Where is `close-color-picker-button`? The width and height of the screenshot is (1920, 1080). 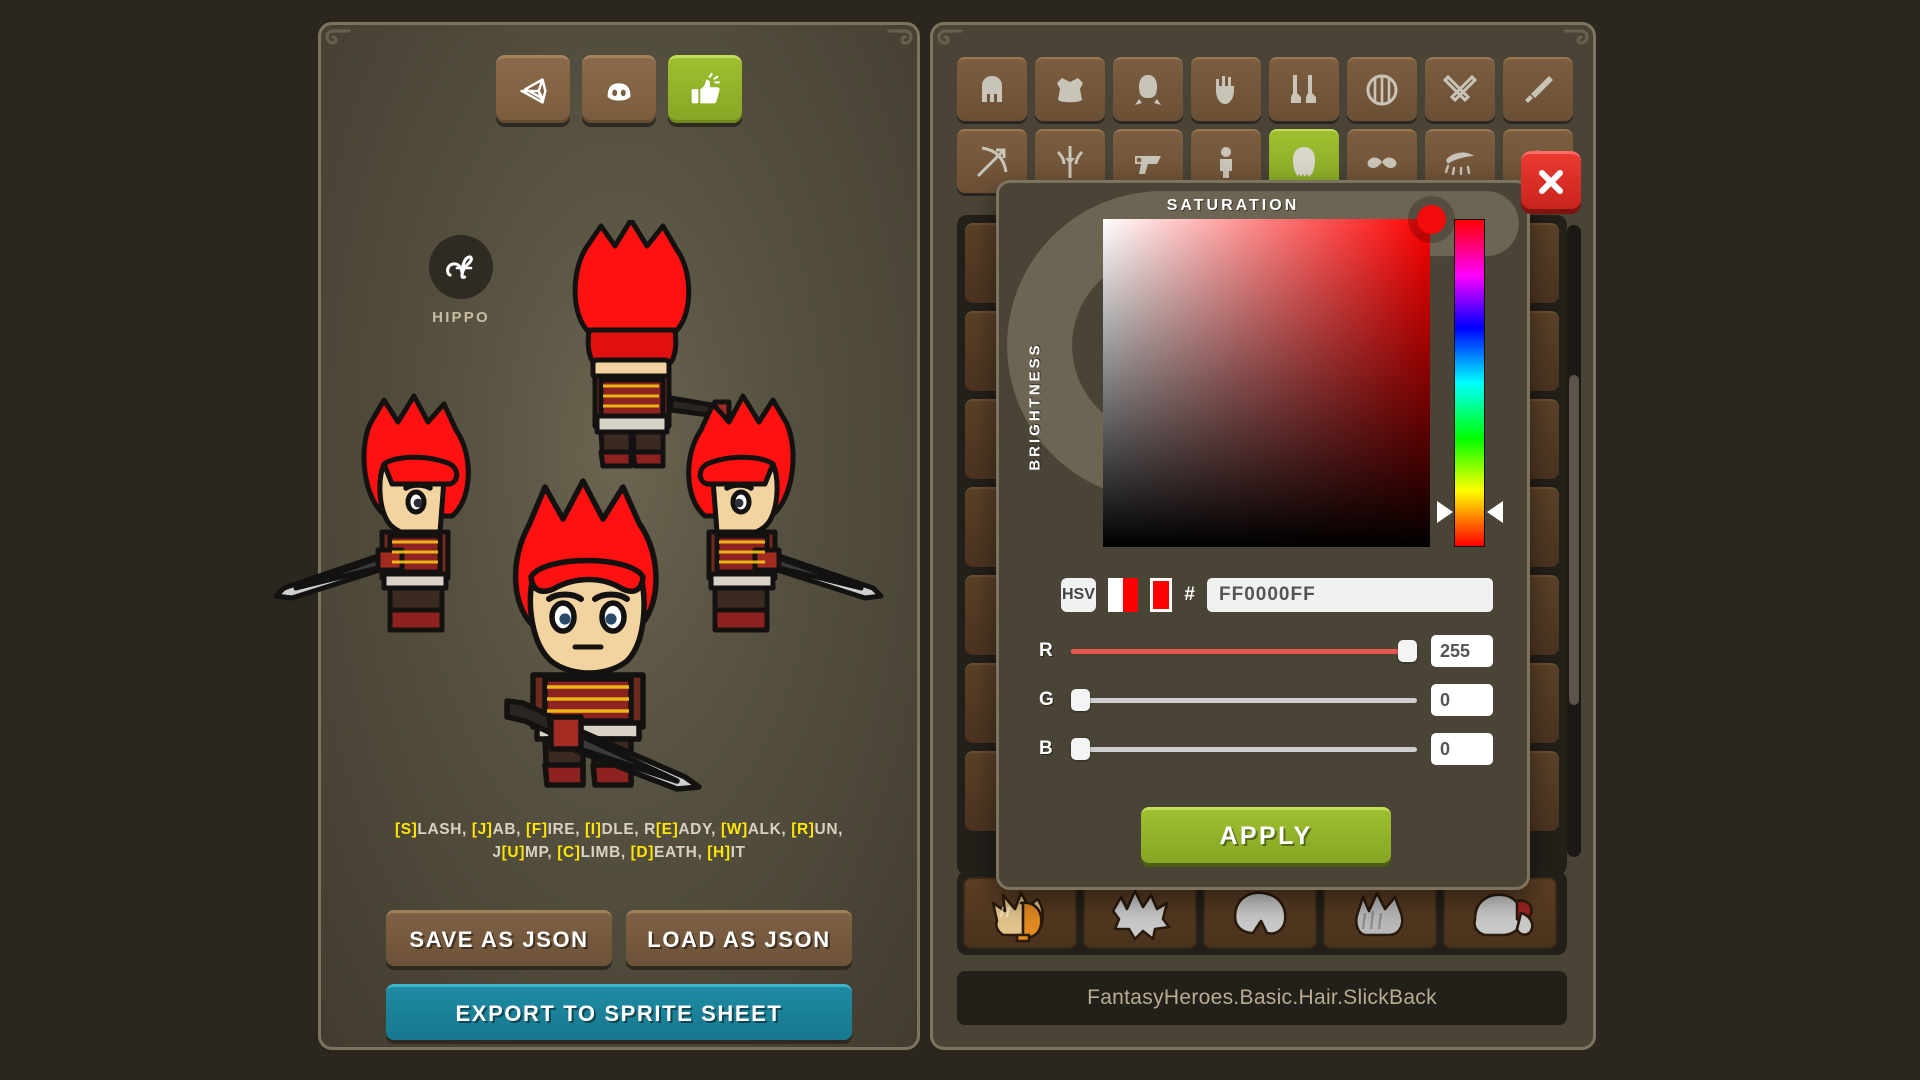
close-color-picker-button is located at coordinates (1551, 180).